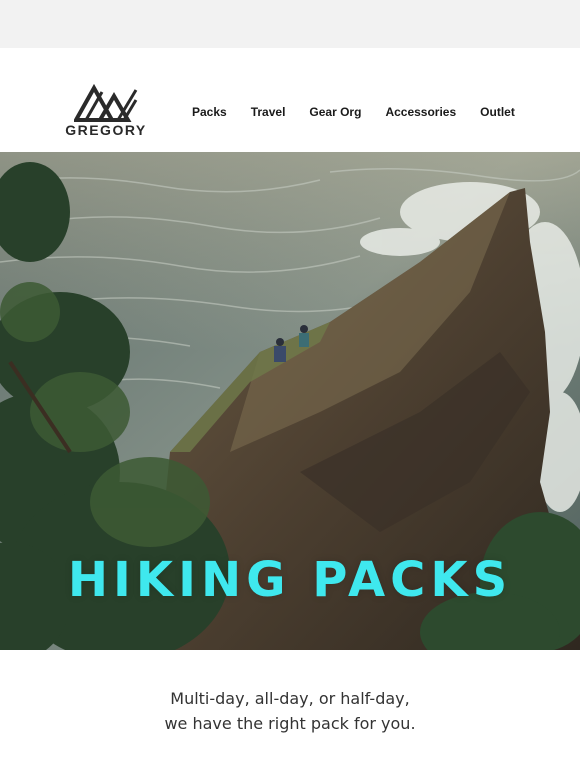 The height and width of the screenshot is (774, 580). I want to click on nav-item-gear-org: Gear Org, so click(335, 112).